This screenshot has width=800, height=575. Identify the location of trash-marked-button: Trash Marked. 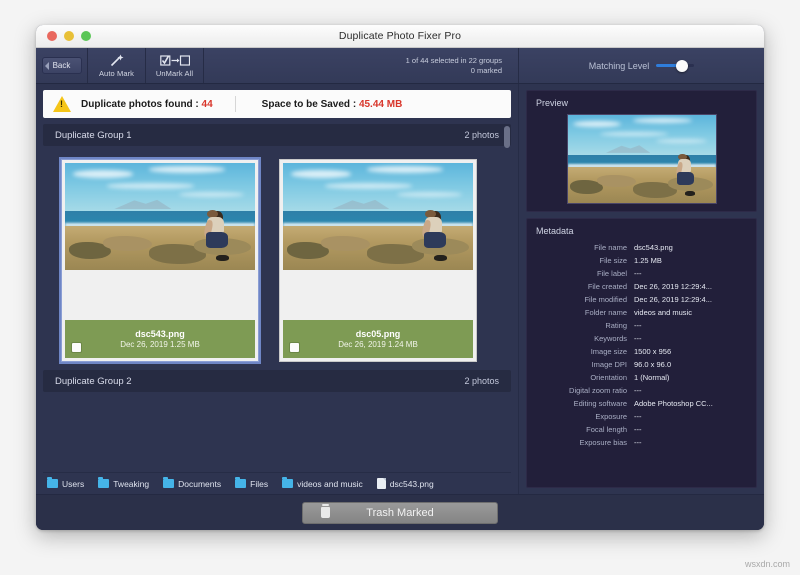
(400, 512).